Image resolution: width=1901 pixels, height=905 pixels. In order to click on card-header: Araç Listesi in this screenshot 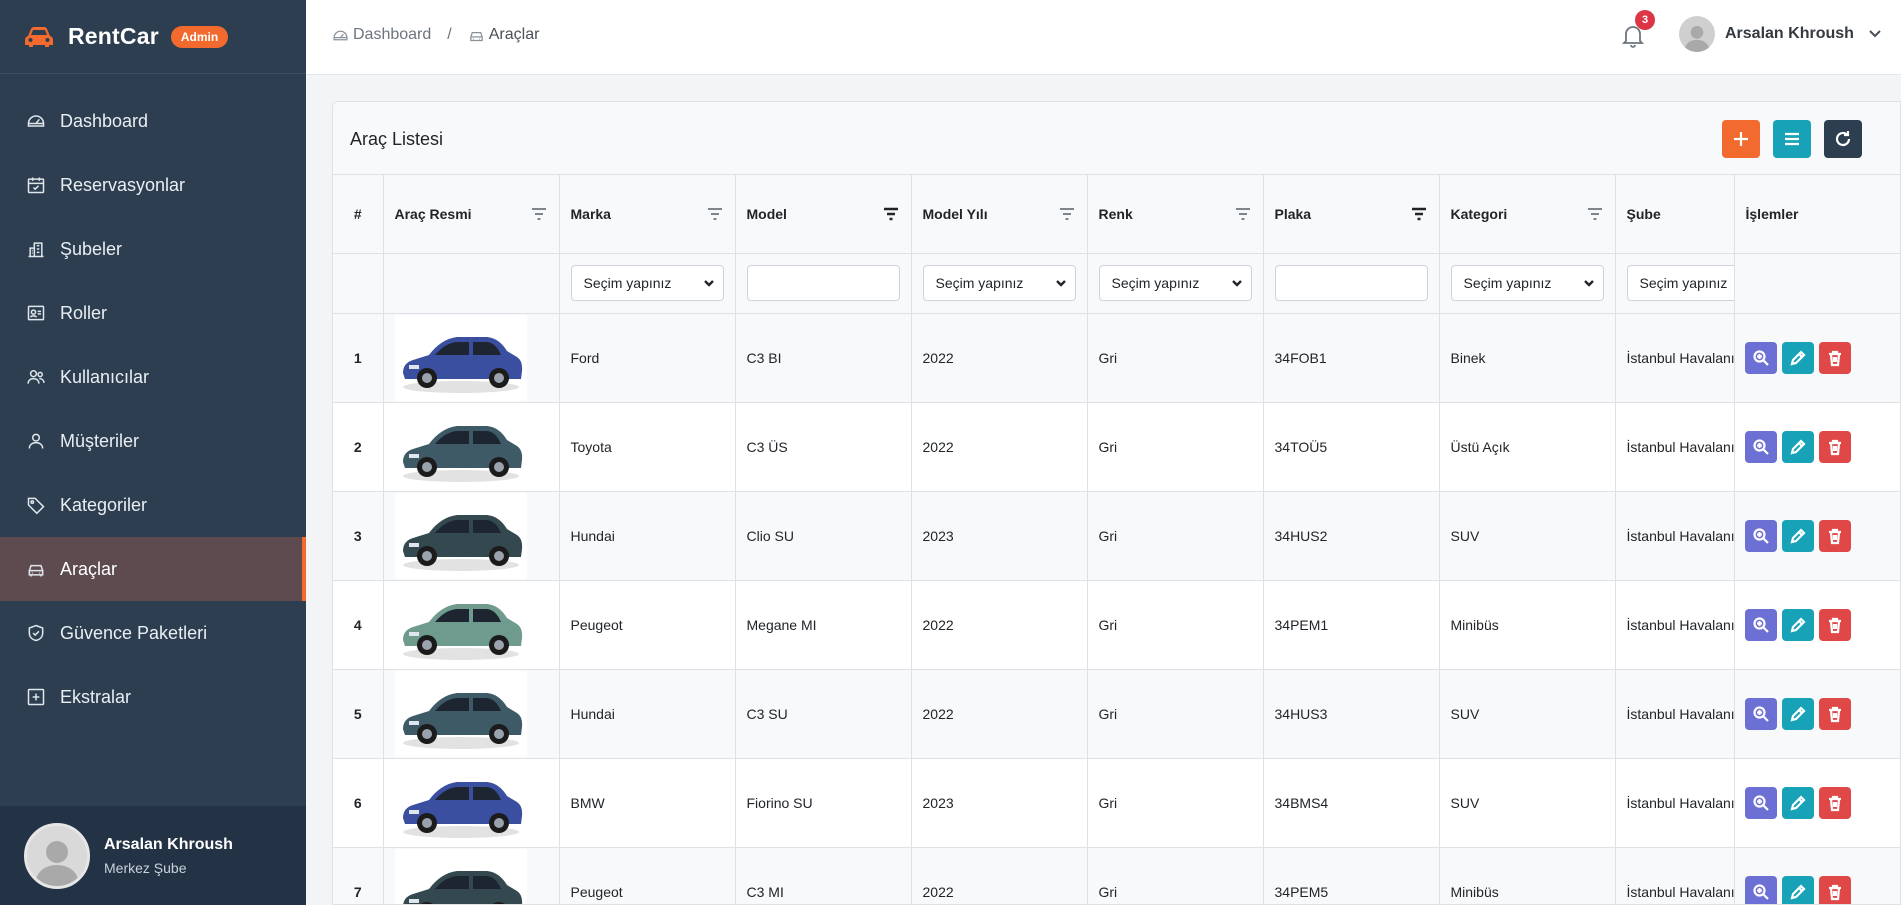, I will do `click(1116, 138)`.